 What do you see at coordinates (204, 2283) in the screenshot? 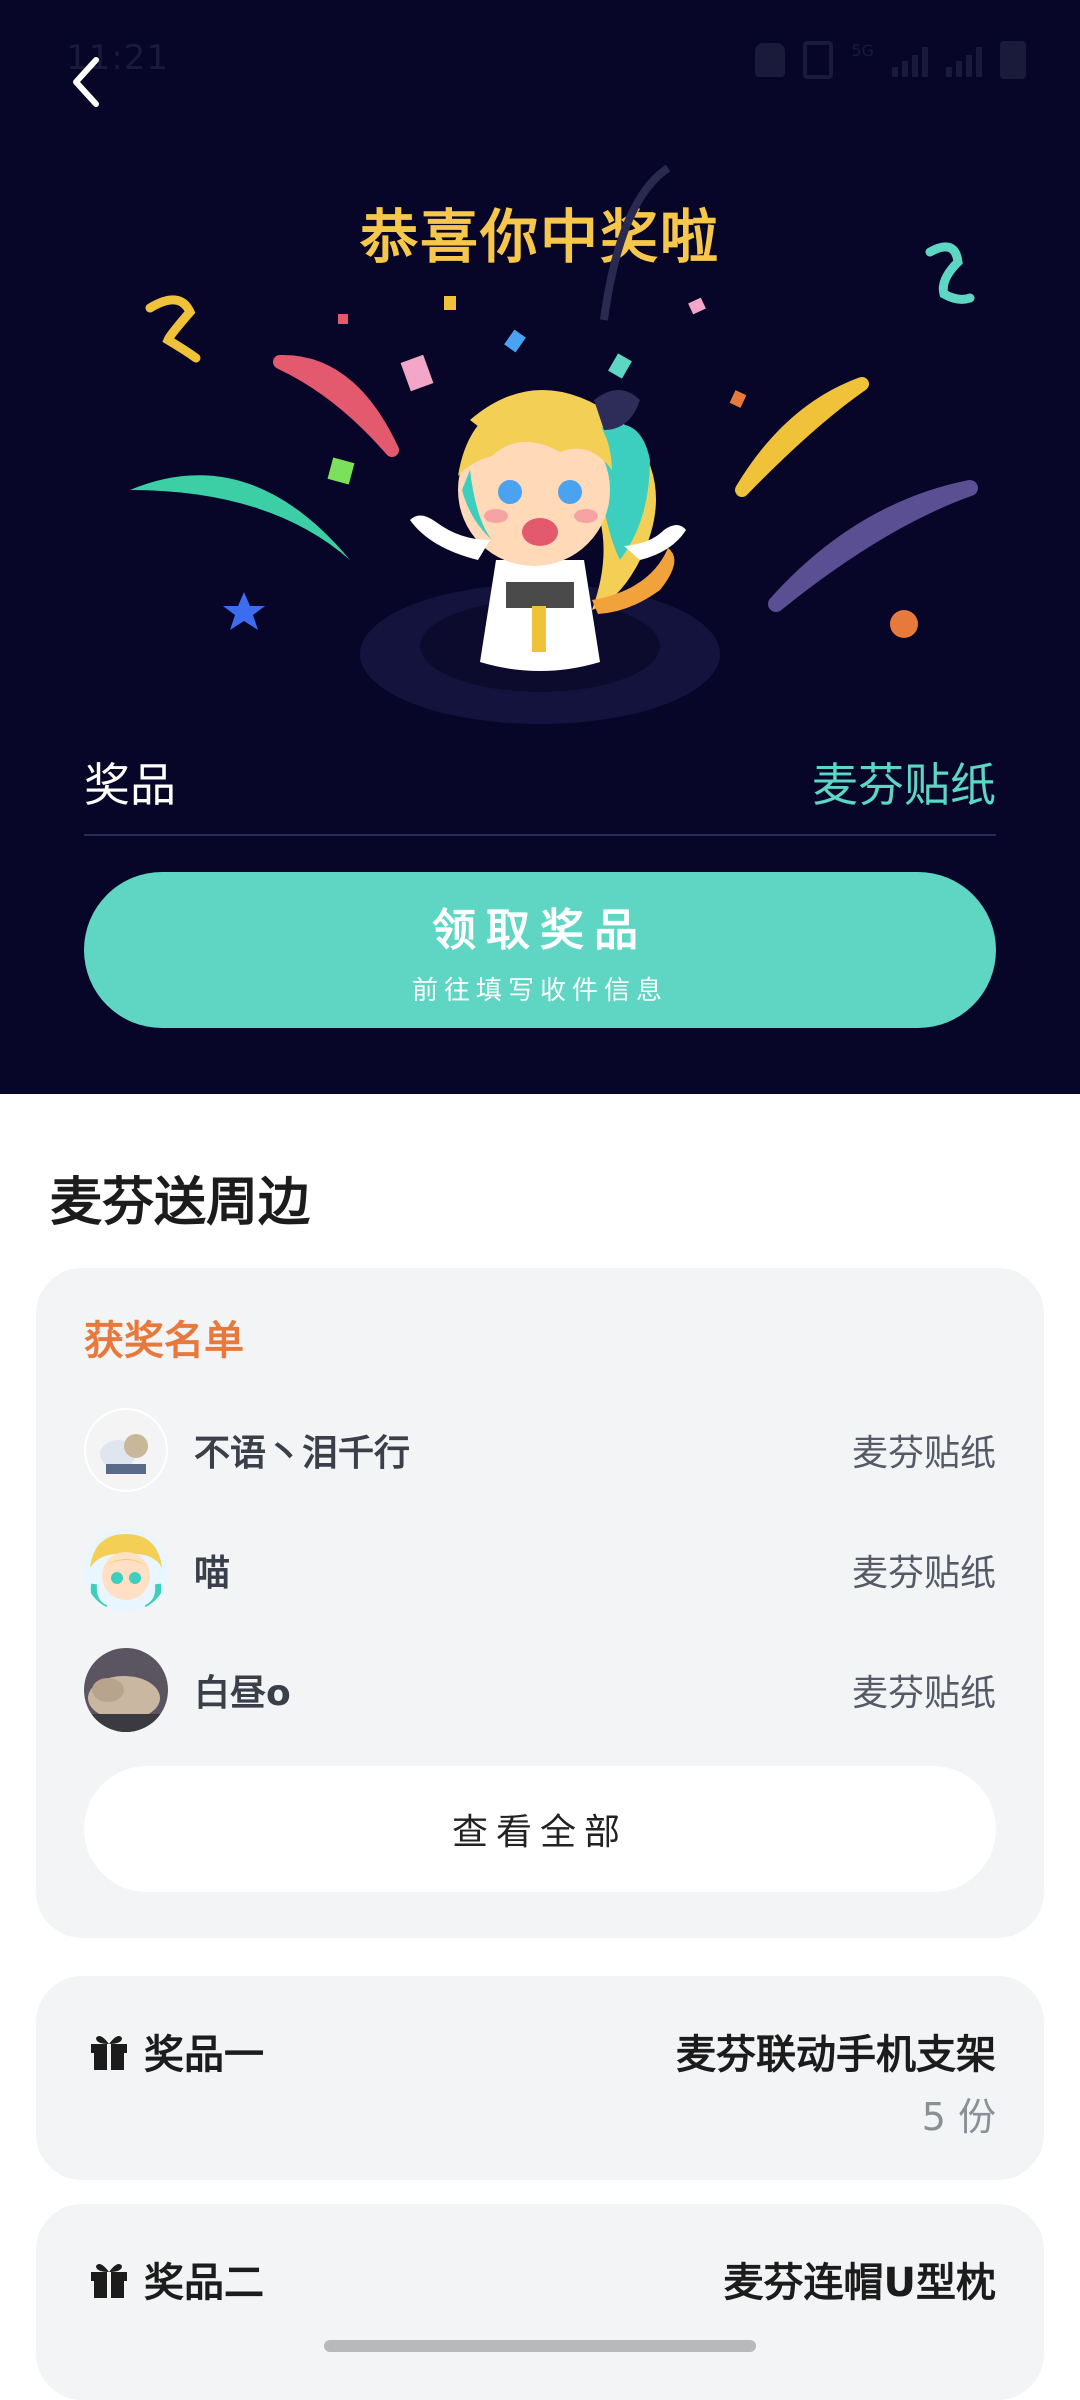
I see `prize-card-label: 奖品二` at bounding box center [204, 2283].